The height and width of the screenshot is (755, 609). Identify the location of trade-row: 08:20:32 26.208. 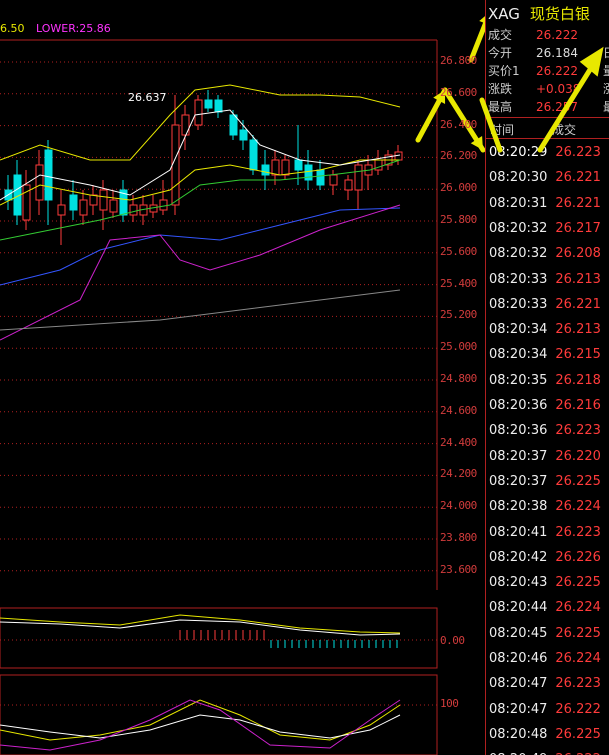
(545, 253).